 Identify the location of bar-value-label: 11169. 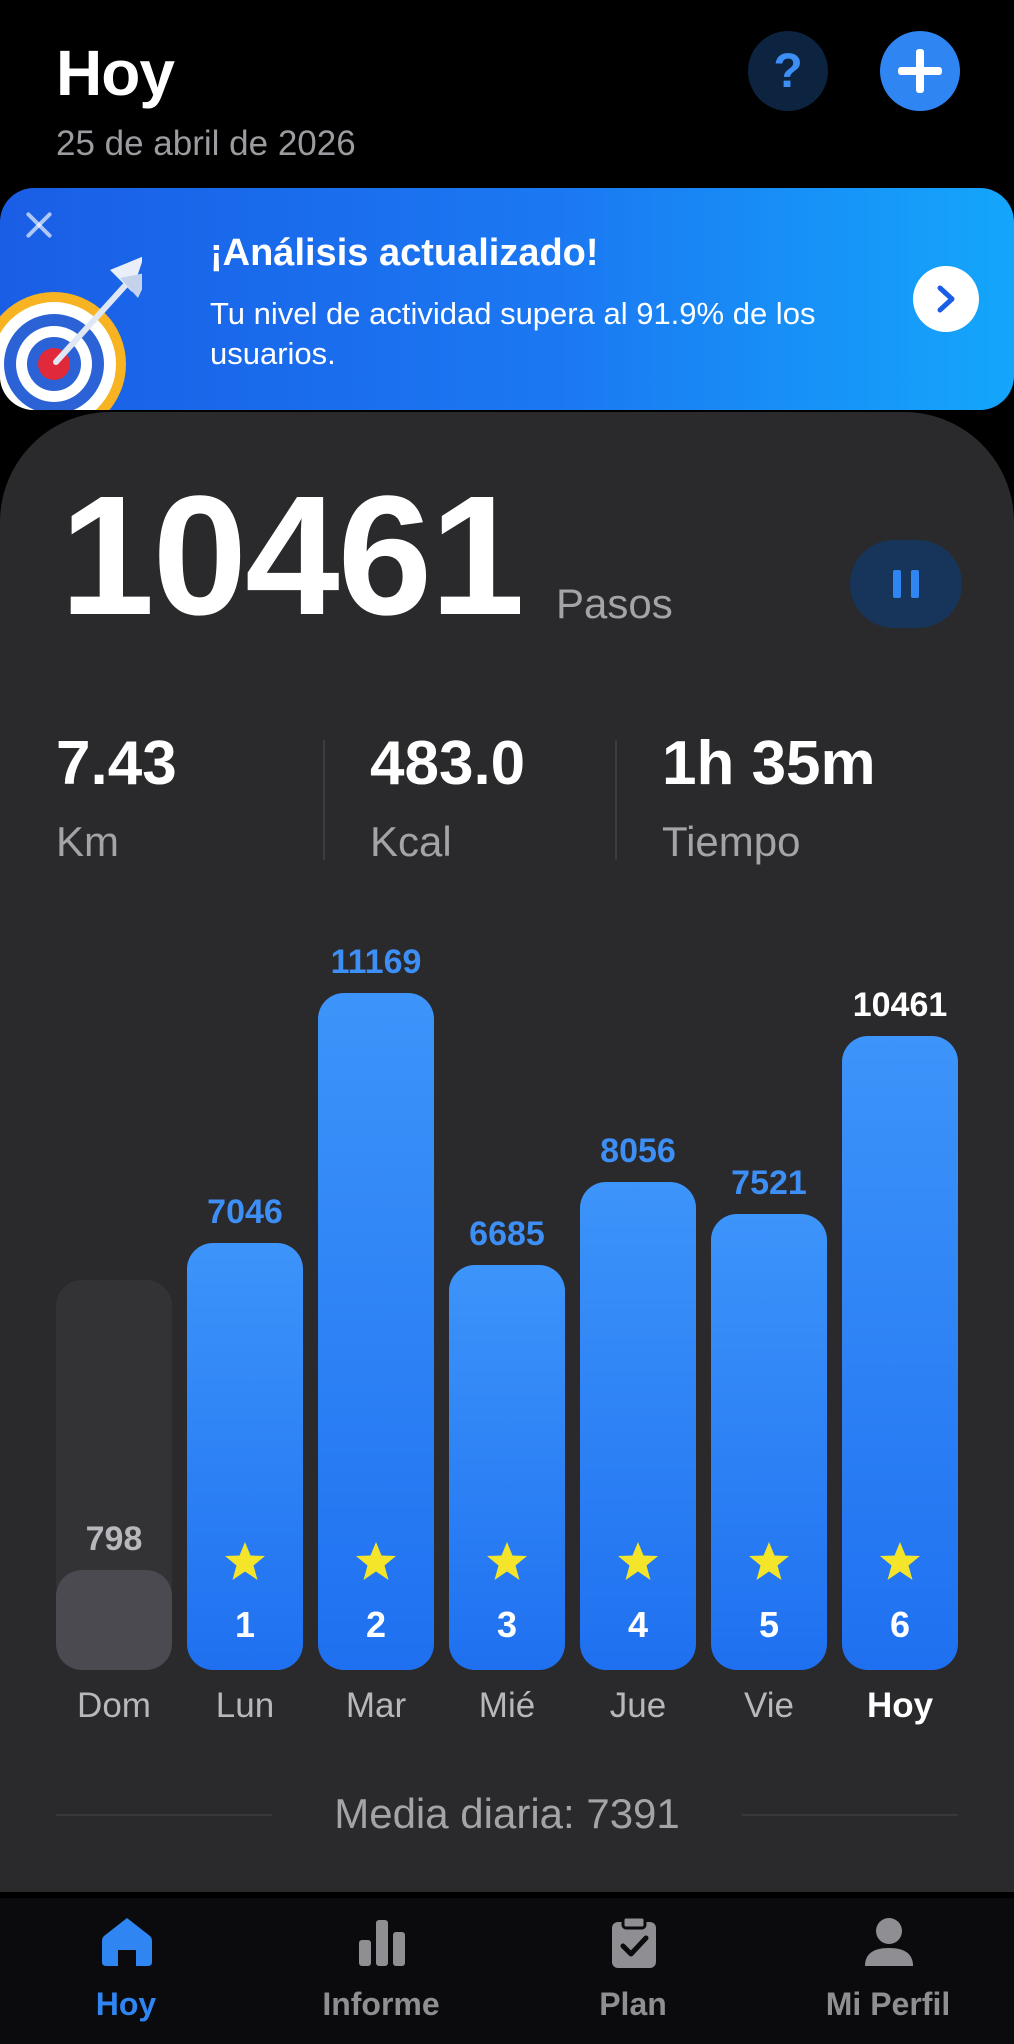
(376, 962).